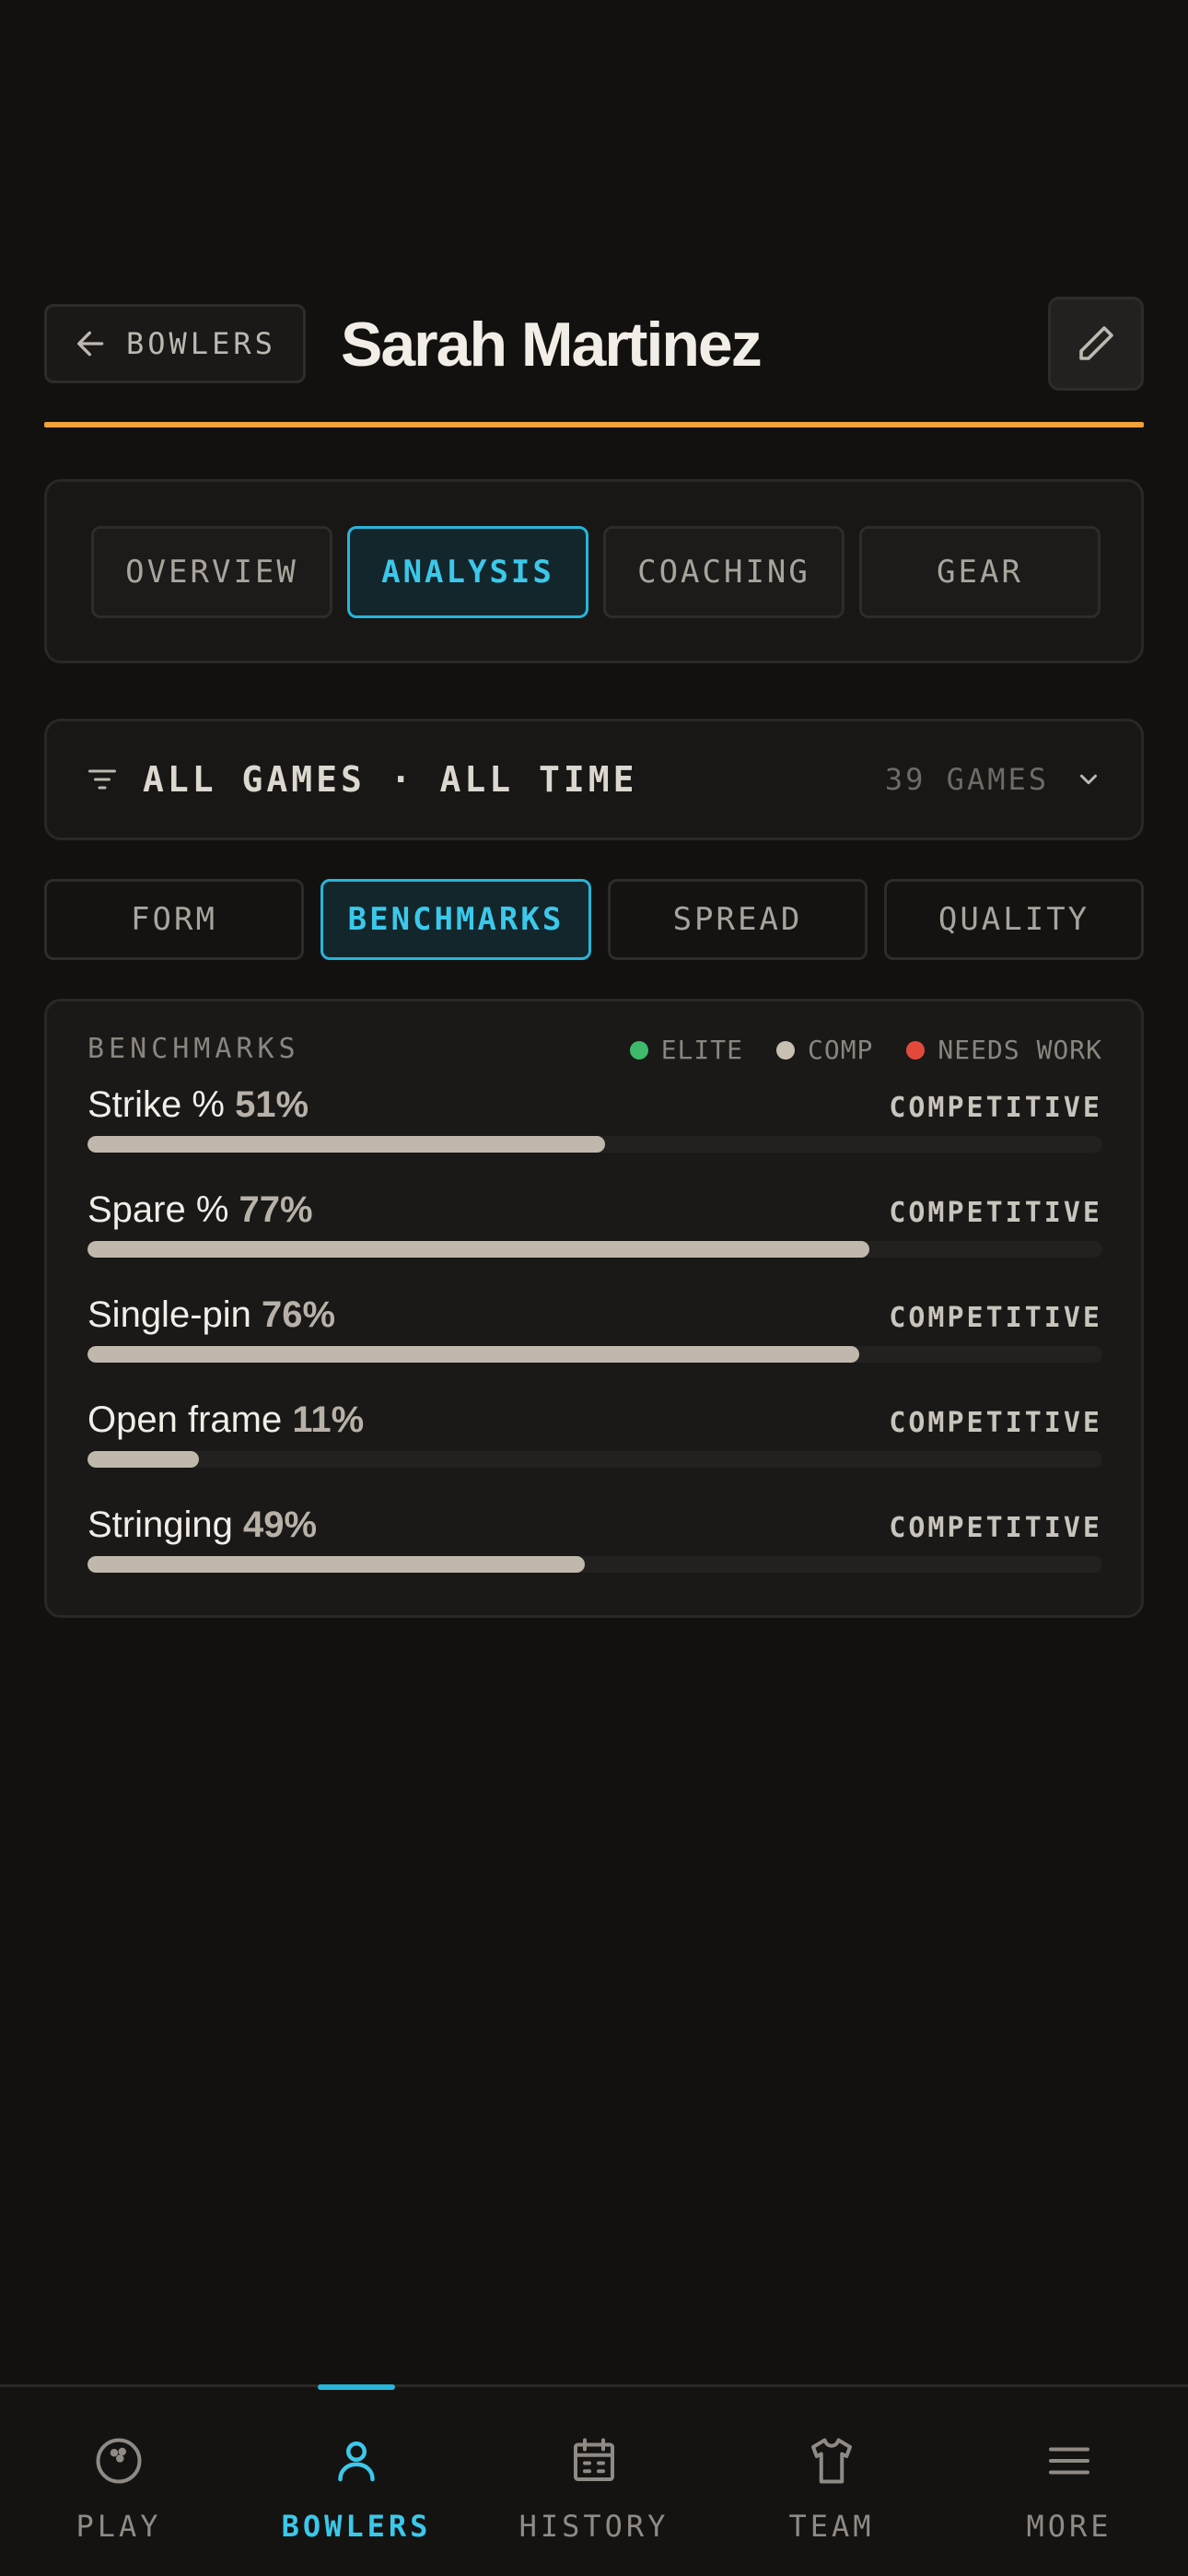  I want to click on profile-header: BOWLERS Sarah Martinez, so click(594, 363).